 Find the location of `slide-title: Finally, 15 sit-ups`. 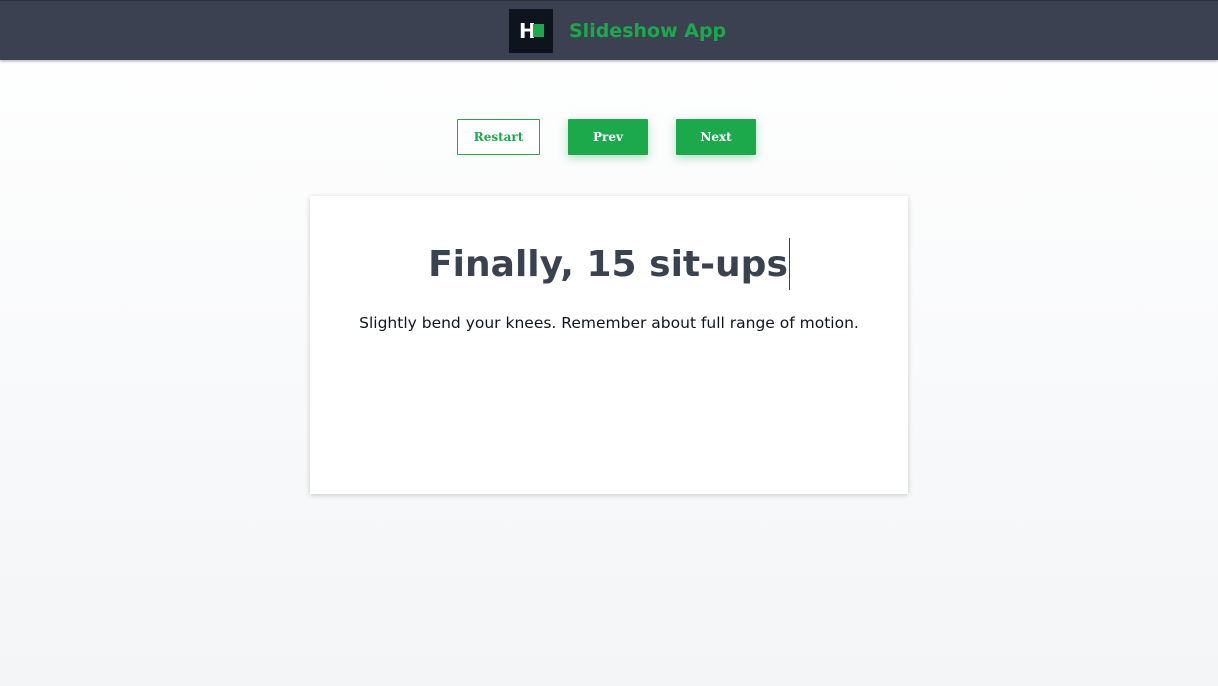

slide-title: Finally, 15 sit-ups is located at coordinates (608, 264).